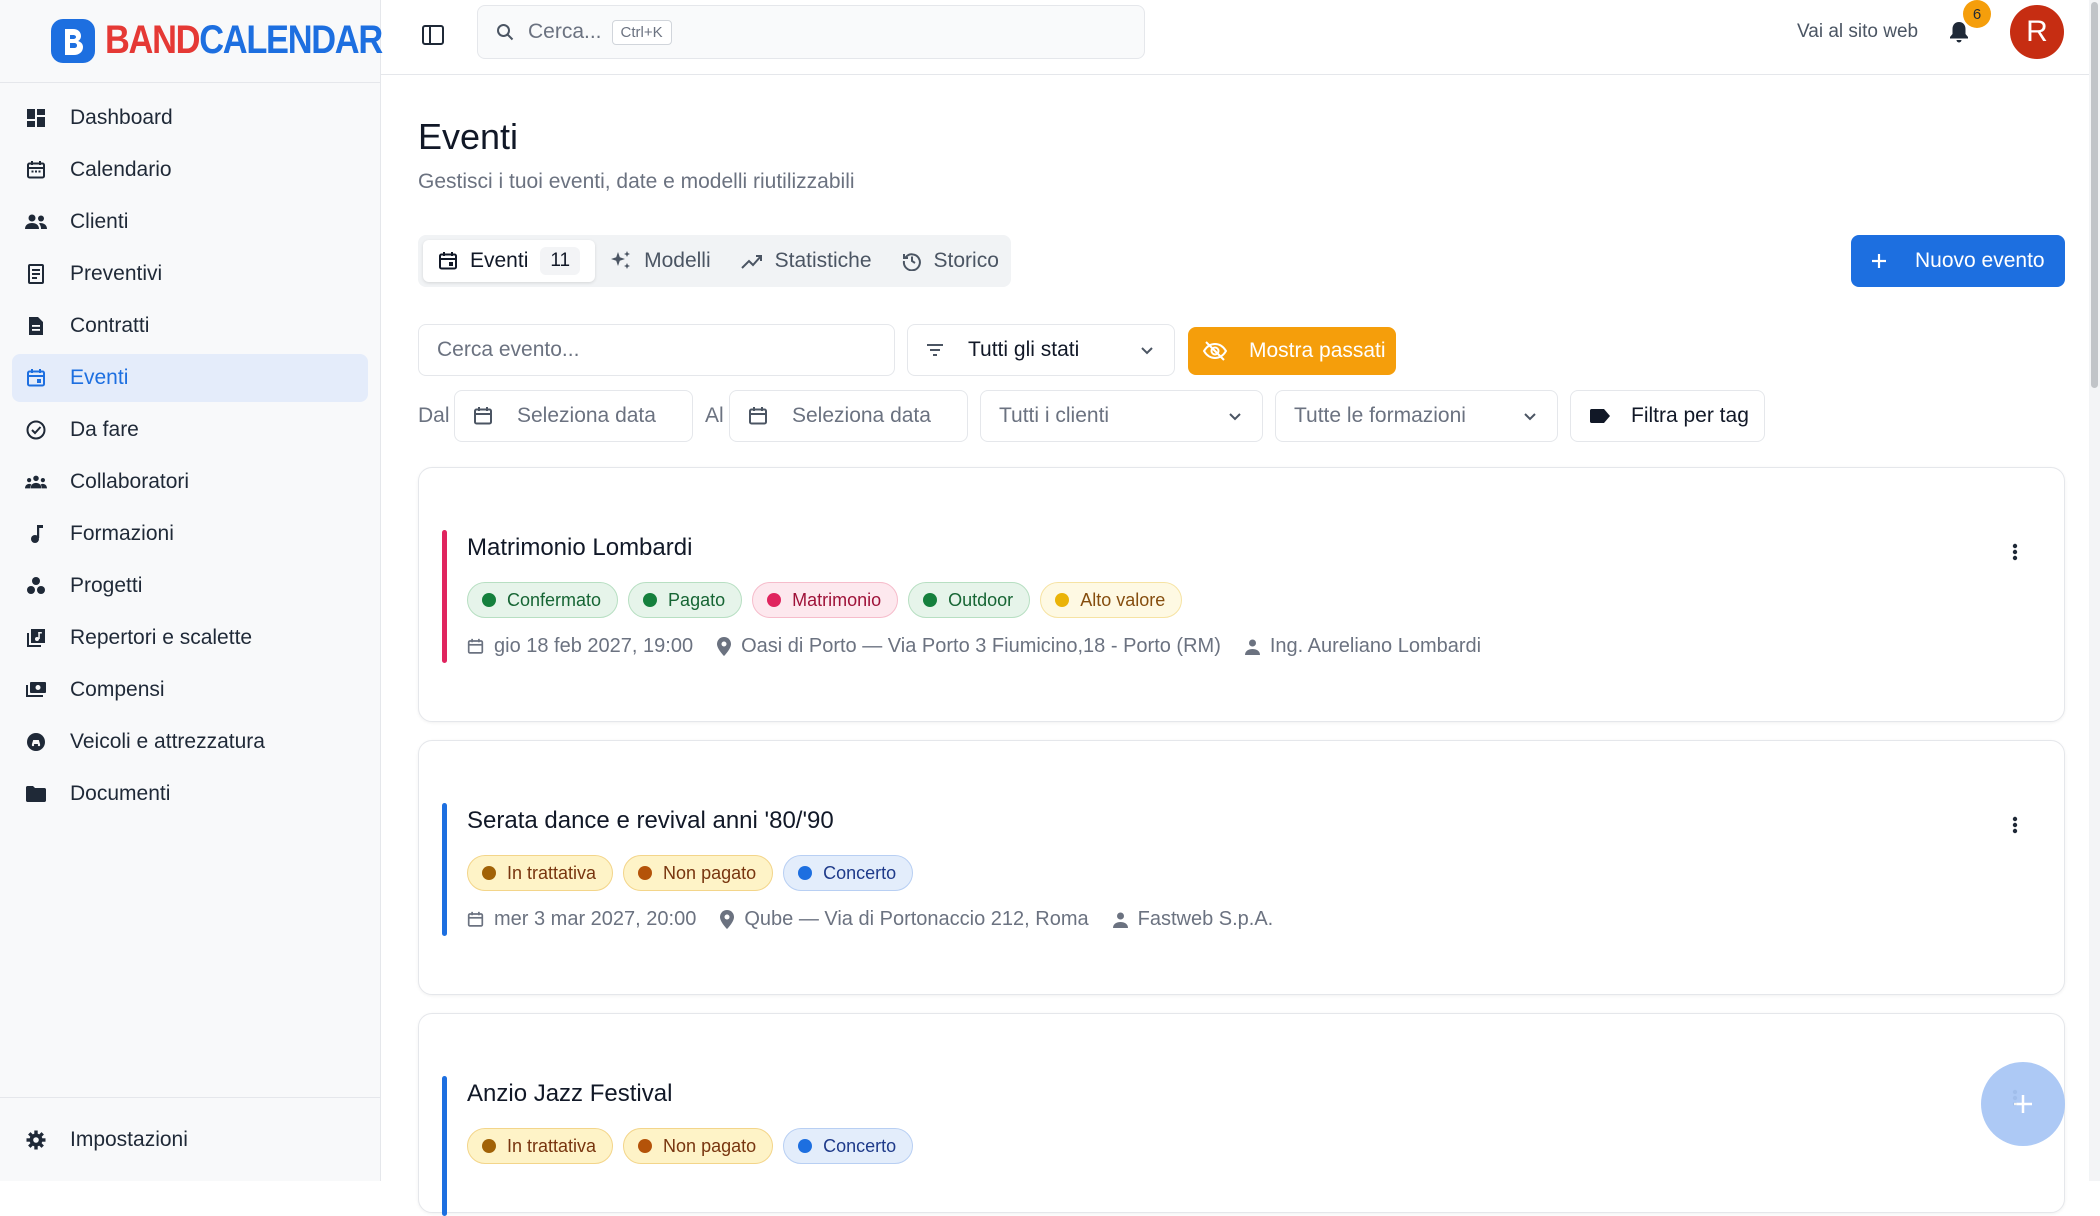 The image size is (2100, 1216). Describe the element at coordinates (2094, 195) in the screenshot. I see `scrollbar-thumb` at that location.